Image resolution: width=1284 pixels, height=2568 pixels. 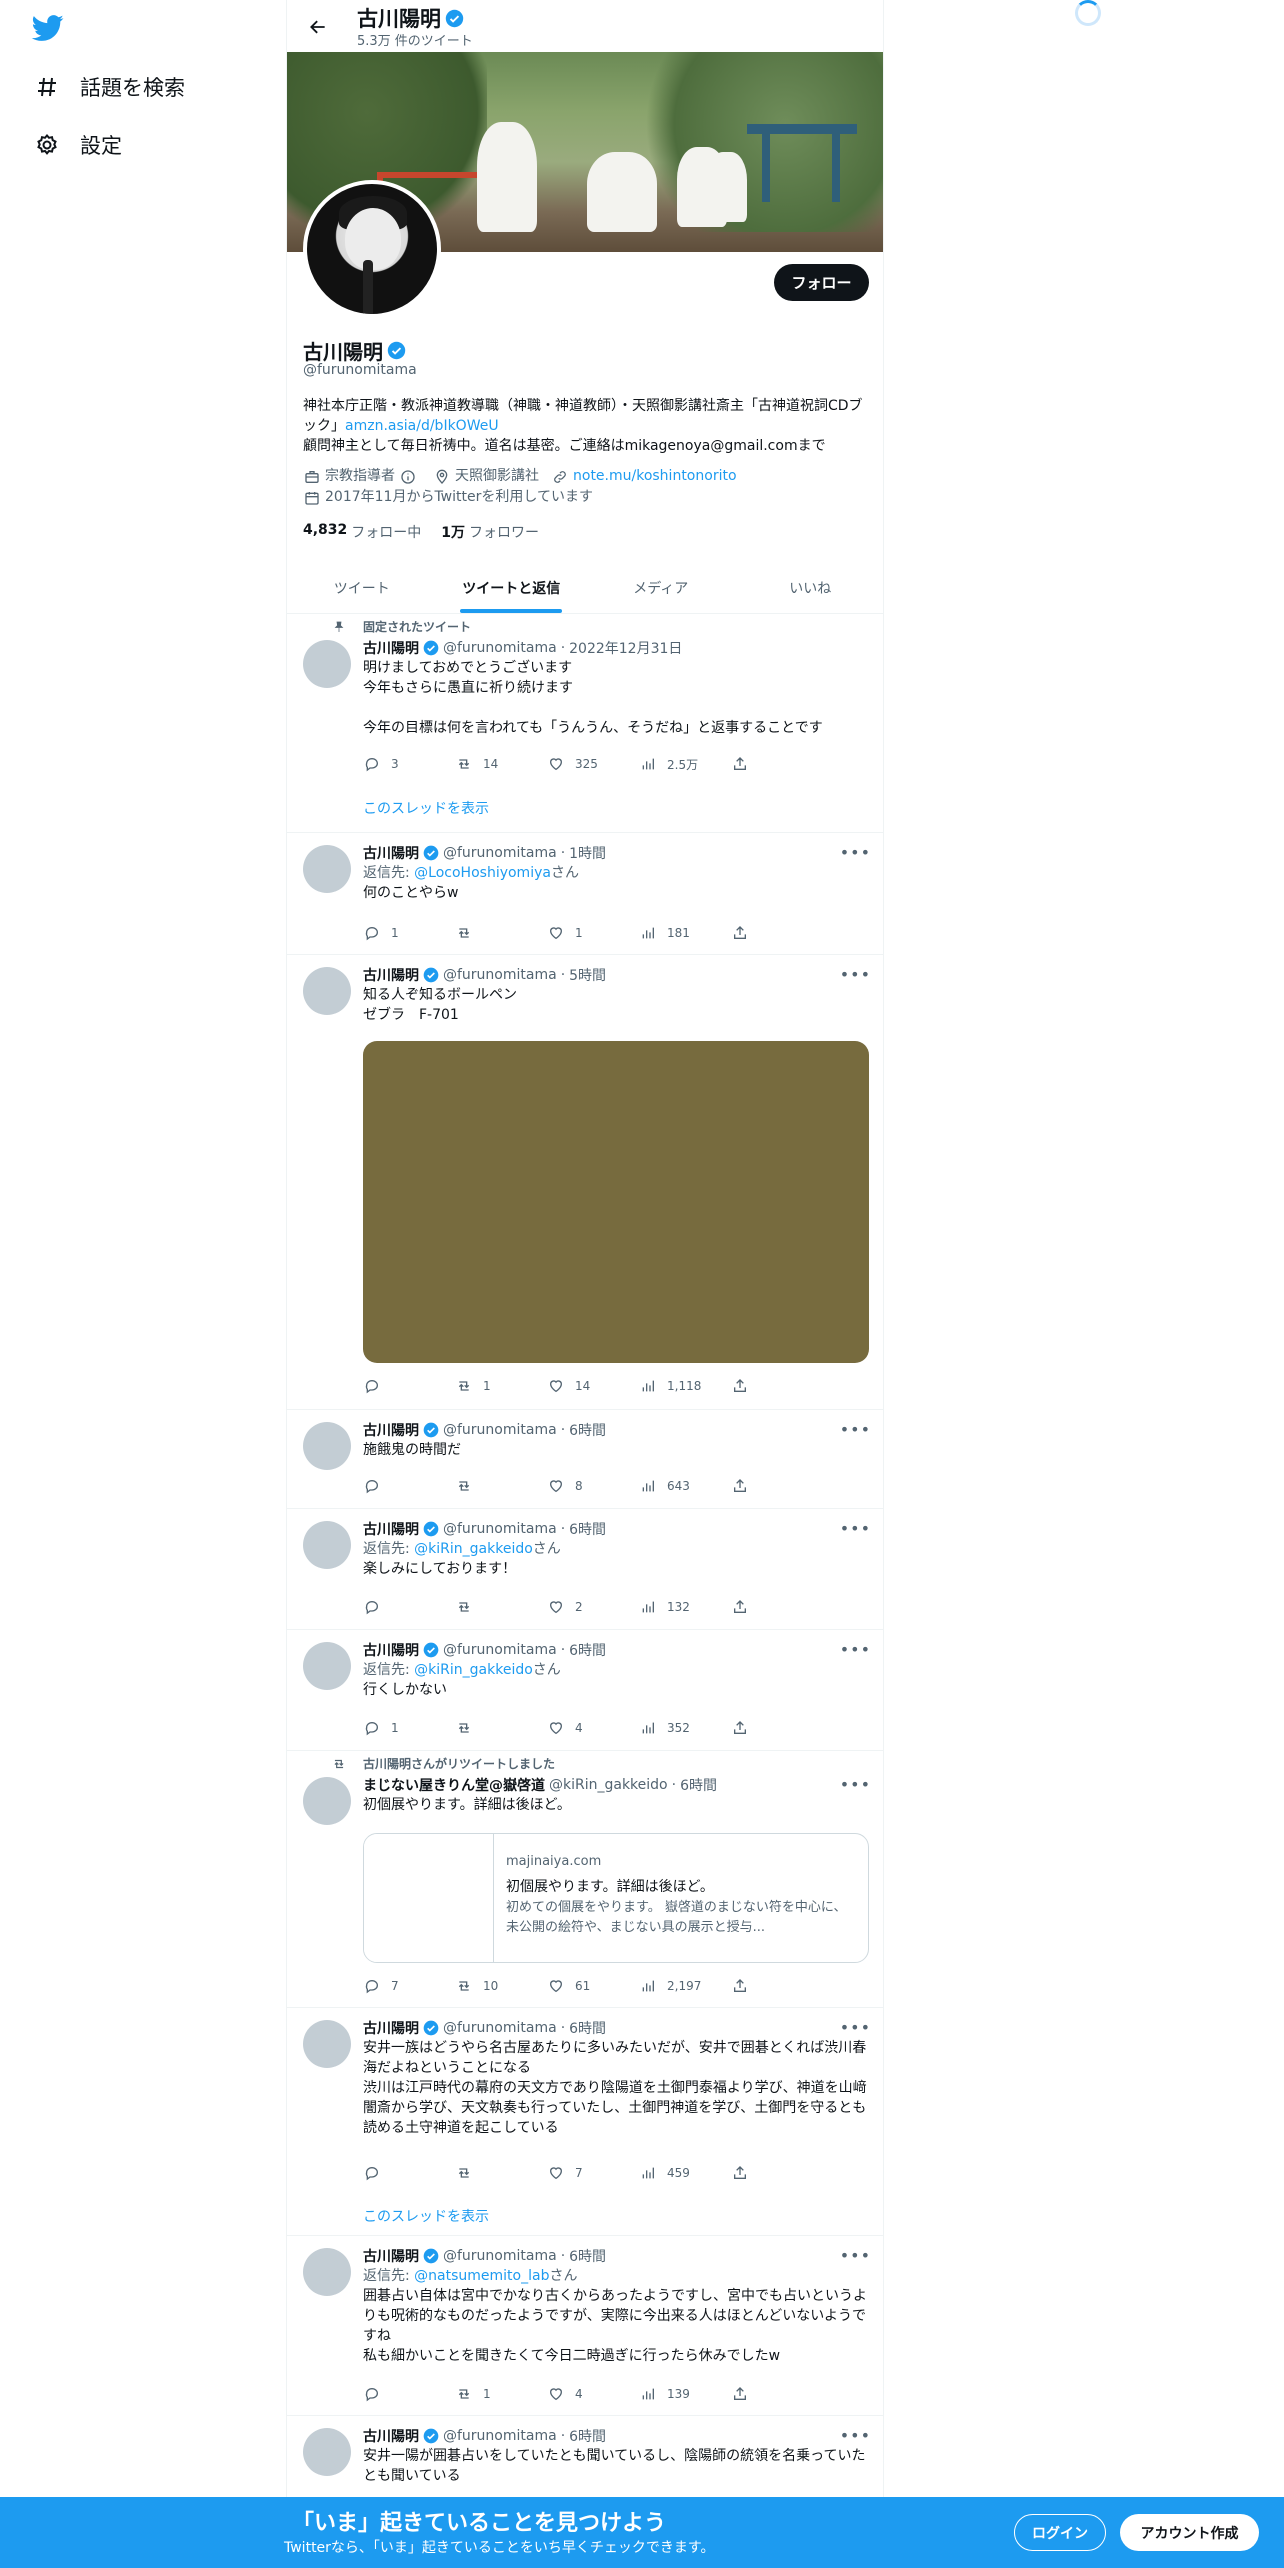 I want to click on views-button: 352, so click(x=685, y=1728).